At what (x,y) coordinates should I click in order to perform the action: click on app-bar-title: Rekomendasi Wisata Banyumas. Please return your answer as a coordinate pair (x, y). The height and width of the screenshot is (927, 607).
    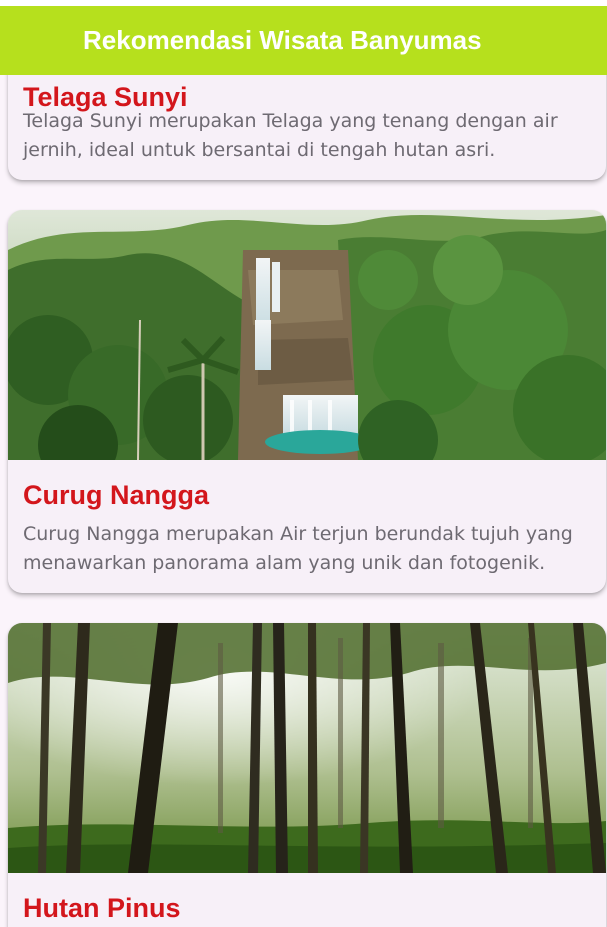
    Looking at the image, I should click on (282, 40).